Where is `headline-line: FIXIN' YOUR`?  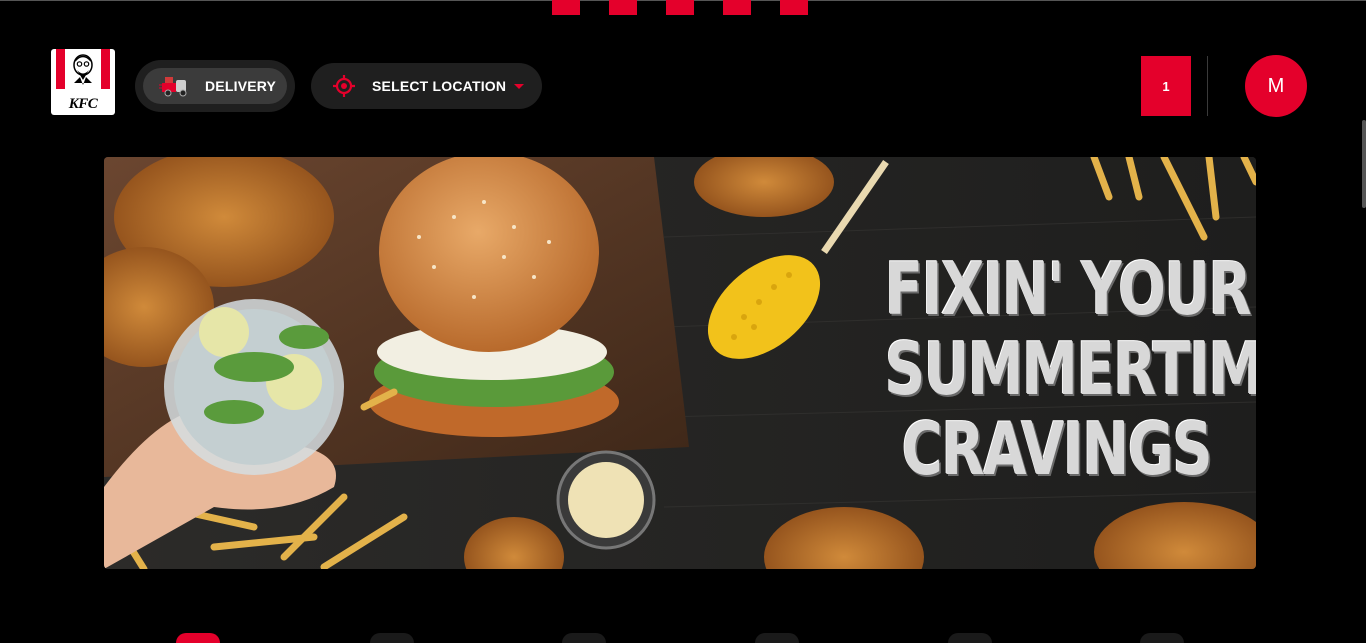
headline-line: FIXIN' YOUR is located at coordinates (1068, 289).